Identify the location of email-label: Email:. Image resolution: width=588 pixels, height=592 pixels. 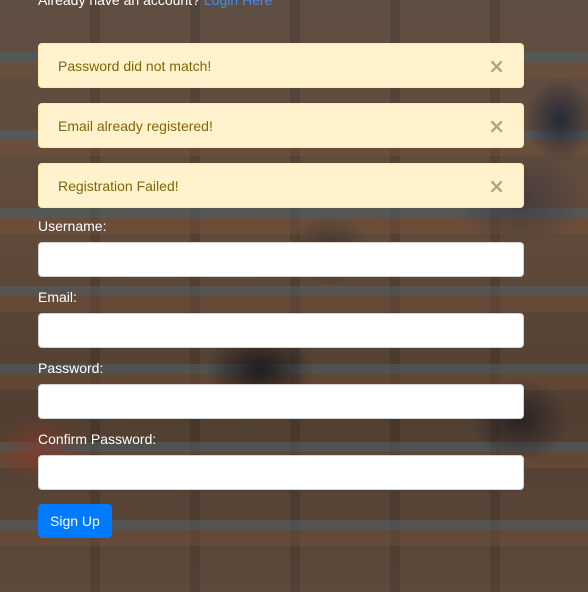
(57, 297).